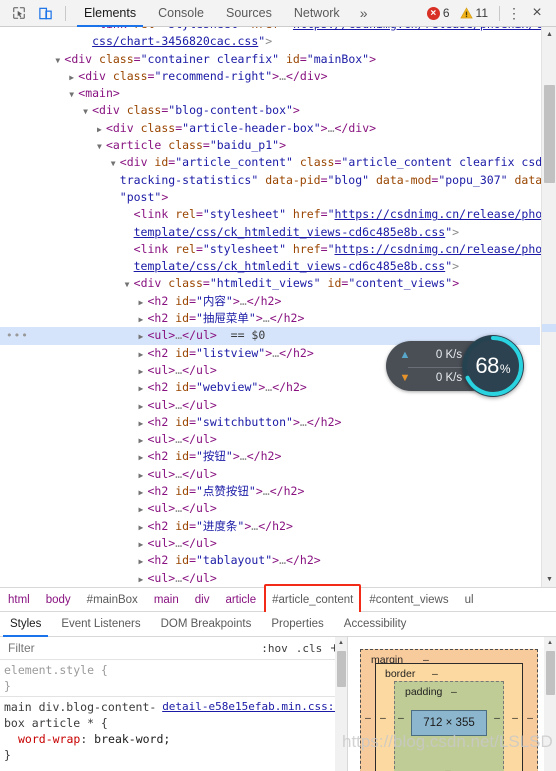 This screenshot has width=556, height=771. I want to click on box-scrollbar-thumb, so click(550, 673).